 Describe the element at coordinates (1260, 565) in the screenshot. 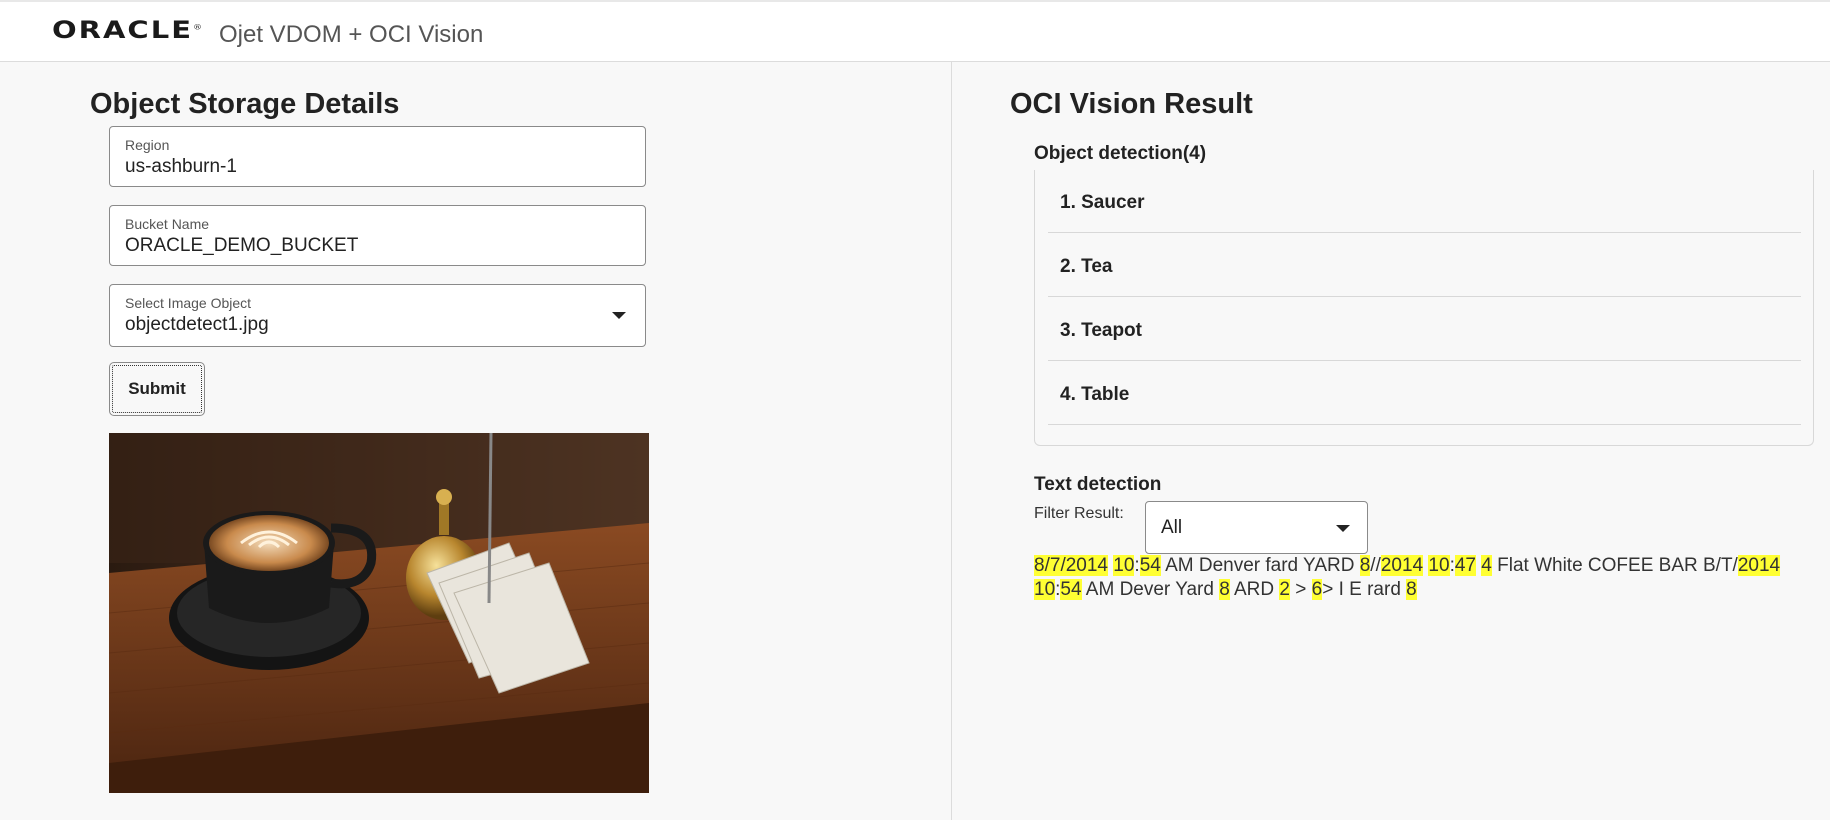

I see `text-token: AM Denver fard YARD` at that location.